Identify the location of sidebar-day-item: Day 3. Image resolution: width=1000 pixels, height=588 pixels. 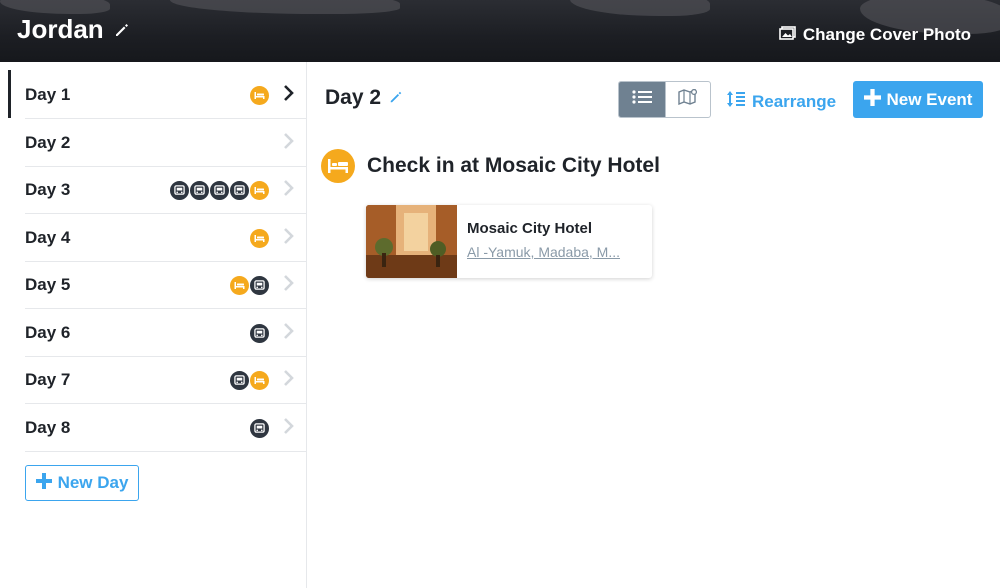
(166, 190).